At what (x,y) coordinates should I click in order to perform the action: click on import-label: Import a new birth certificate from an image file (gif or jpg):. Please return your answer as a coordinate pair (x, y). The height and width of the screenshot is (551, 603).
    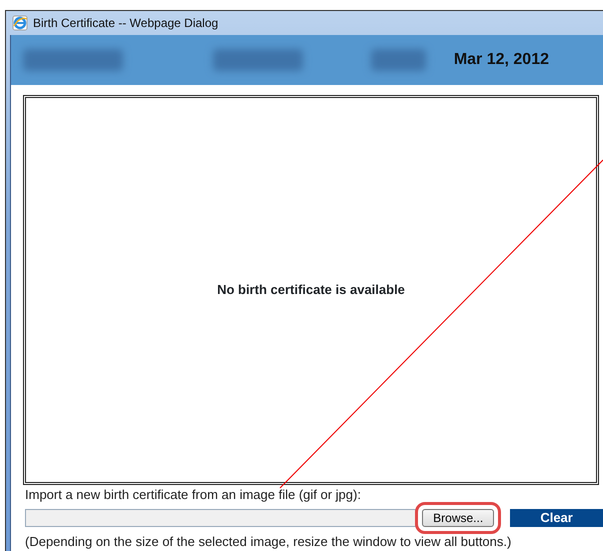
    Looking at the image, I should click on (193, 495).